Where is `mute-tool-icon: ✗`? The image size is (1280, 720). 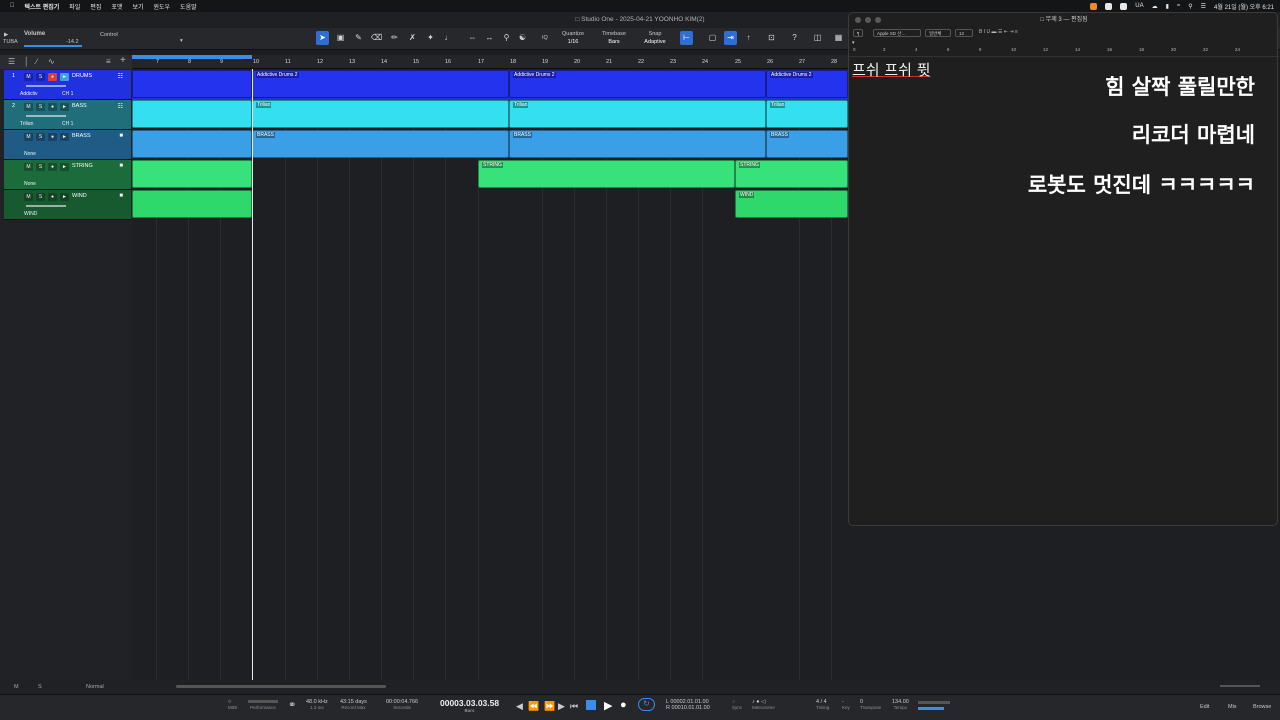 mute-tool-icon: ✗ is located at coordinates (412, 38).